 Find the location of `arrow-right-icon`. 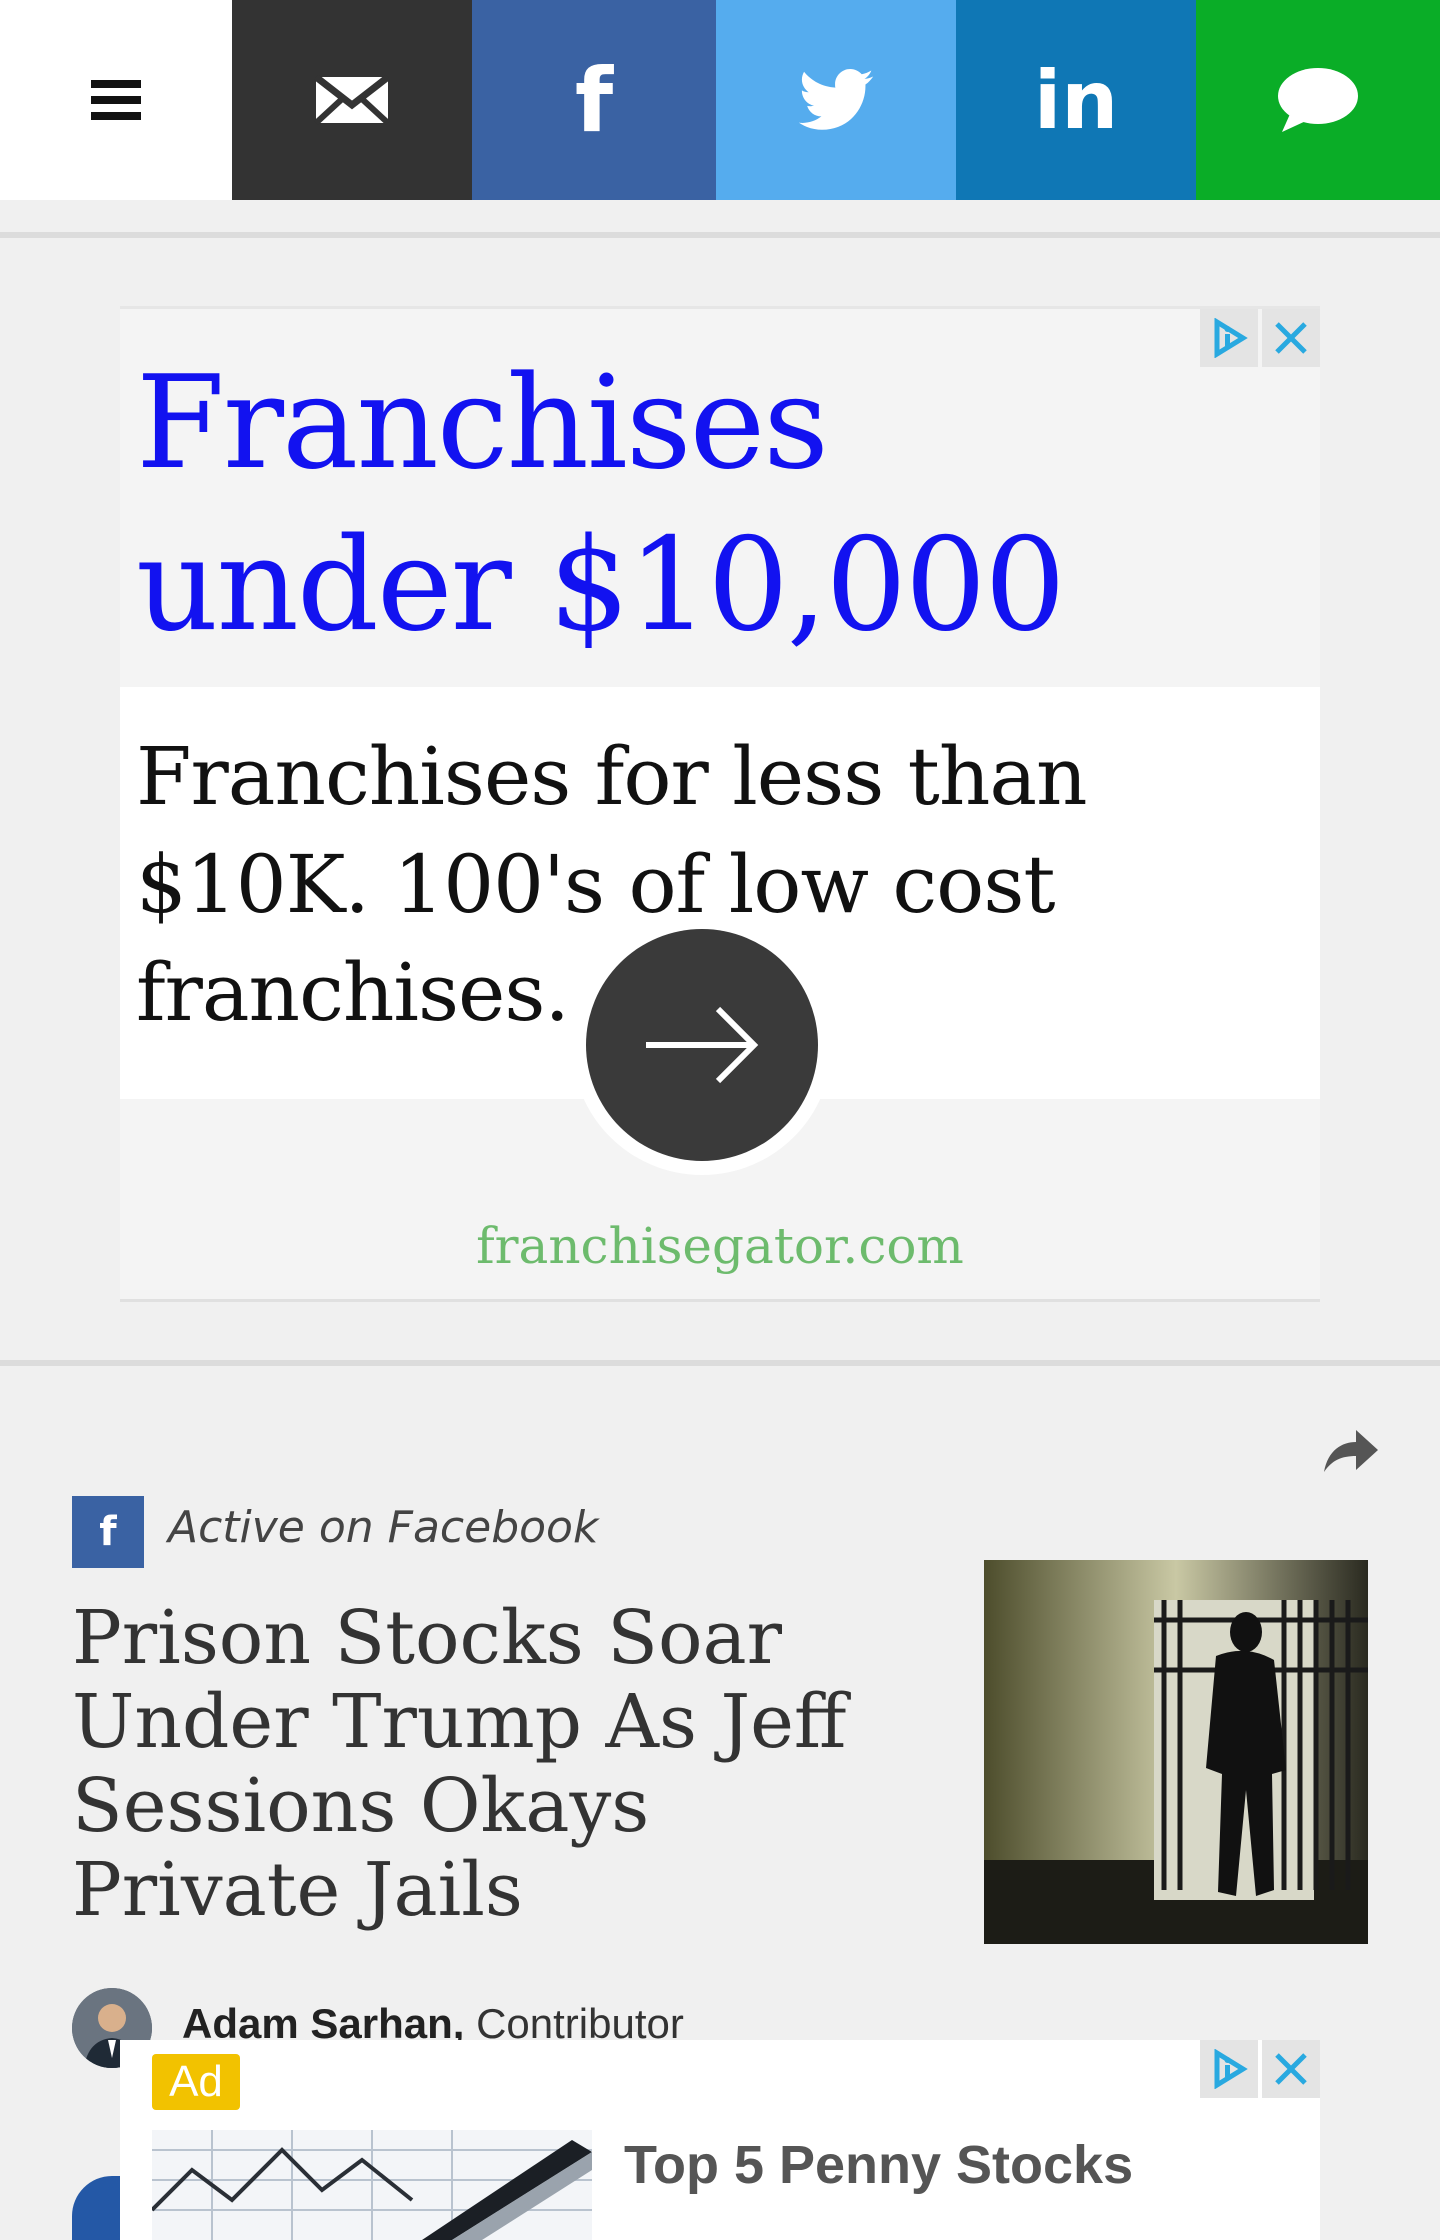

arrow-right-icon is located at coordinates (702, 1045).